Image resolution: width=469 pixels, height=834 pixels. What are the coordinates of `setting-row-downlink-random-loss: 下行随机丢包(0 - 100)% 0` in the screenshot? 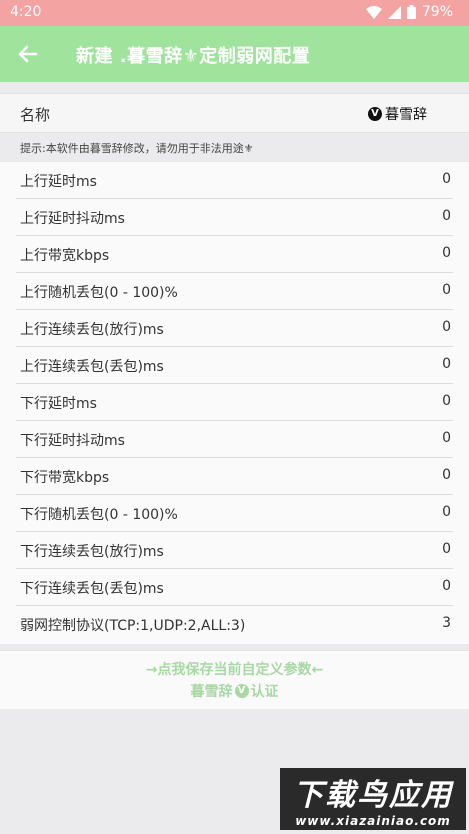 It's located at (234, 513).